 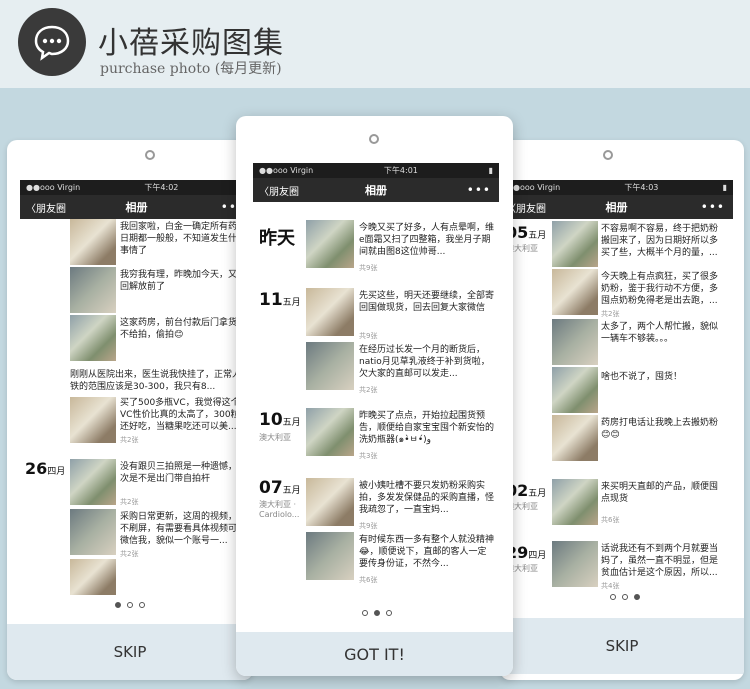 I want to click on date-day: 昨天, so click(x=277, y=238).